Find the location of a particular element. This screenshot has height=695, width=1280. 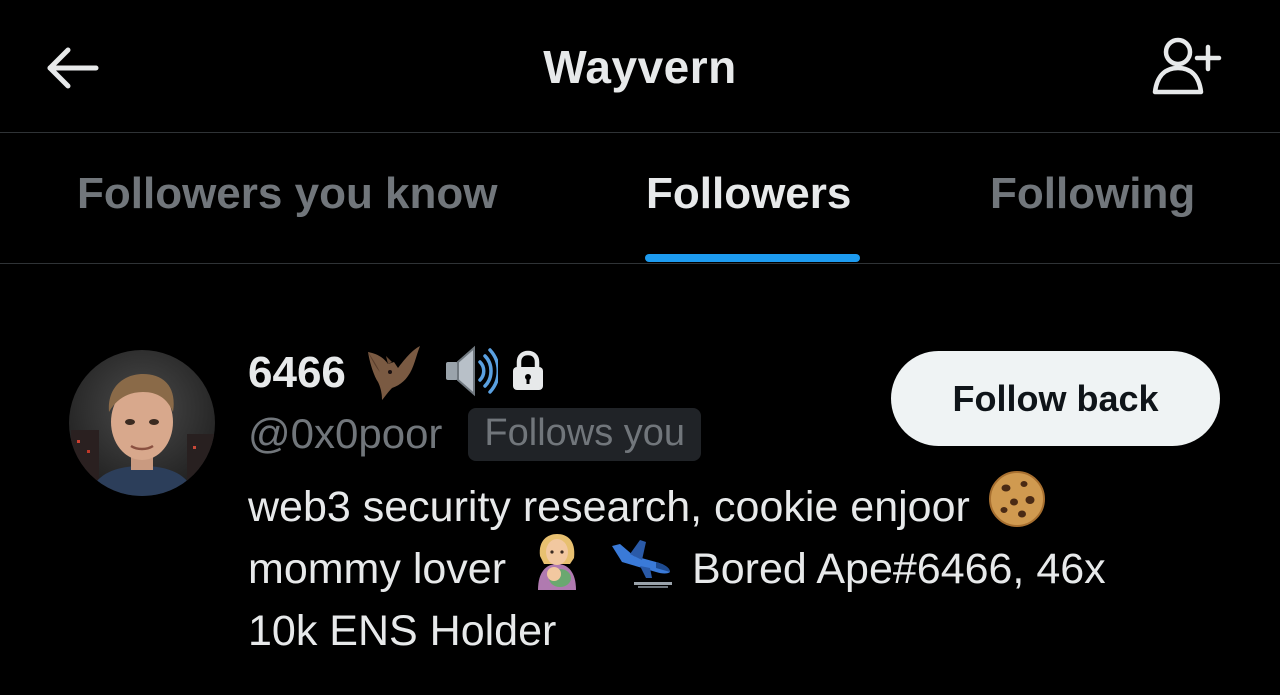

handle-row: @0x0poor Follows you is located at coordinates (475, 434).